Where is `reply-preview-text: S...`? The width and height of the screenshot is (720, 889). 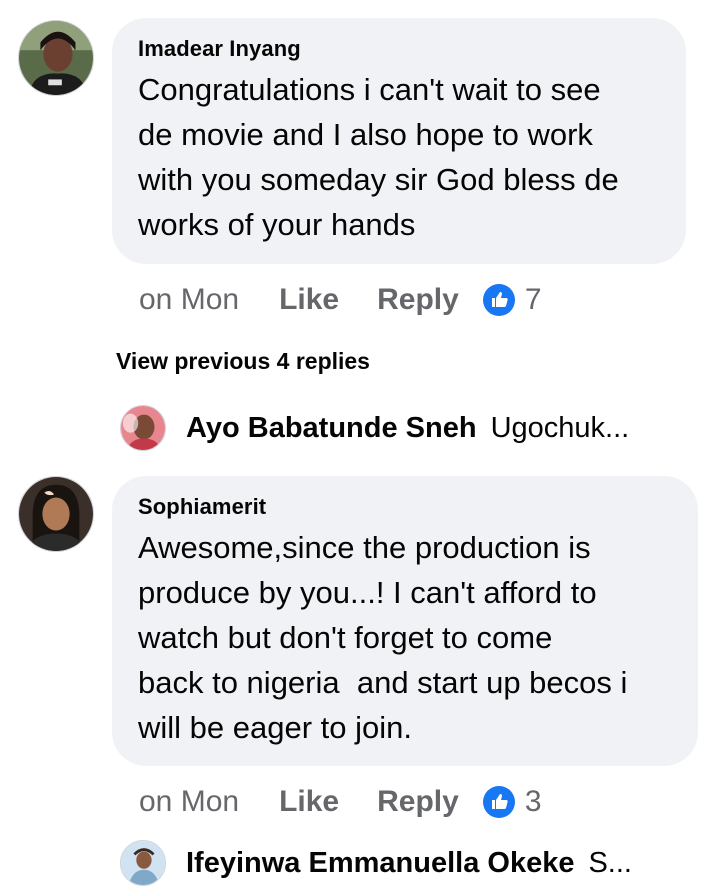
reply-preview-text: S... is located at coordinates (610, 862).